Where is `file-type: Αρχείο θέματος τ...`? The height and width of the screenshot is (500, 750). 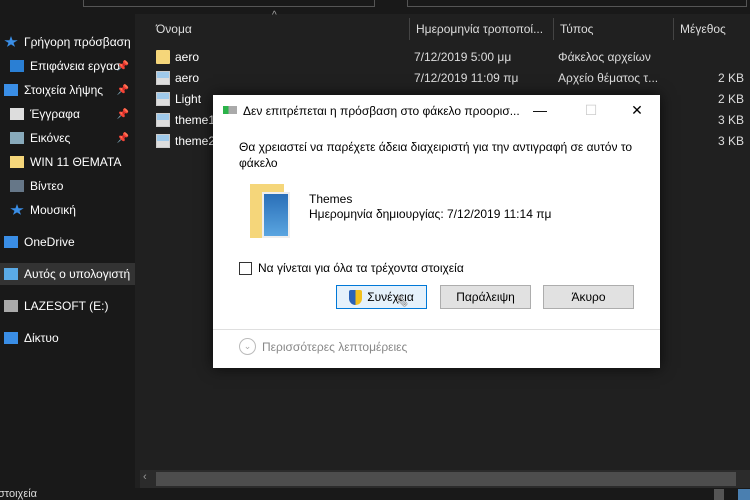
file-type: Αρχείο θέματος τ... is located at coordinates (608, 78).